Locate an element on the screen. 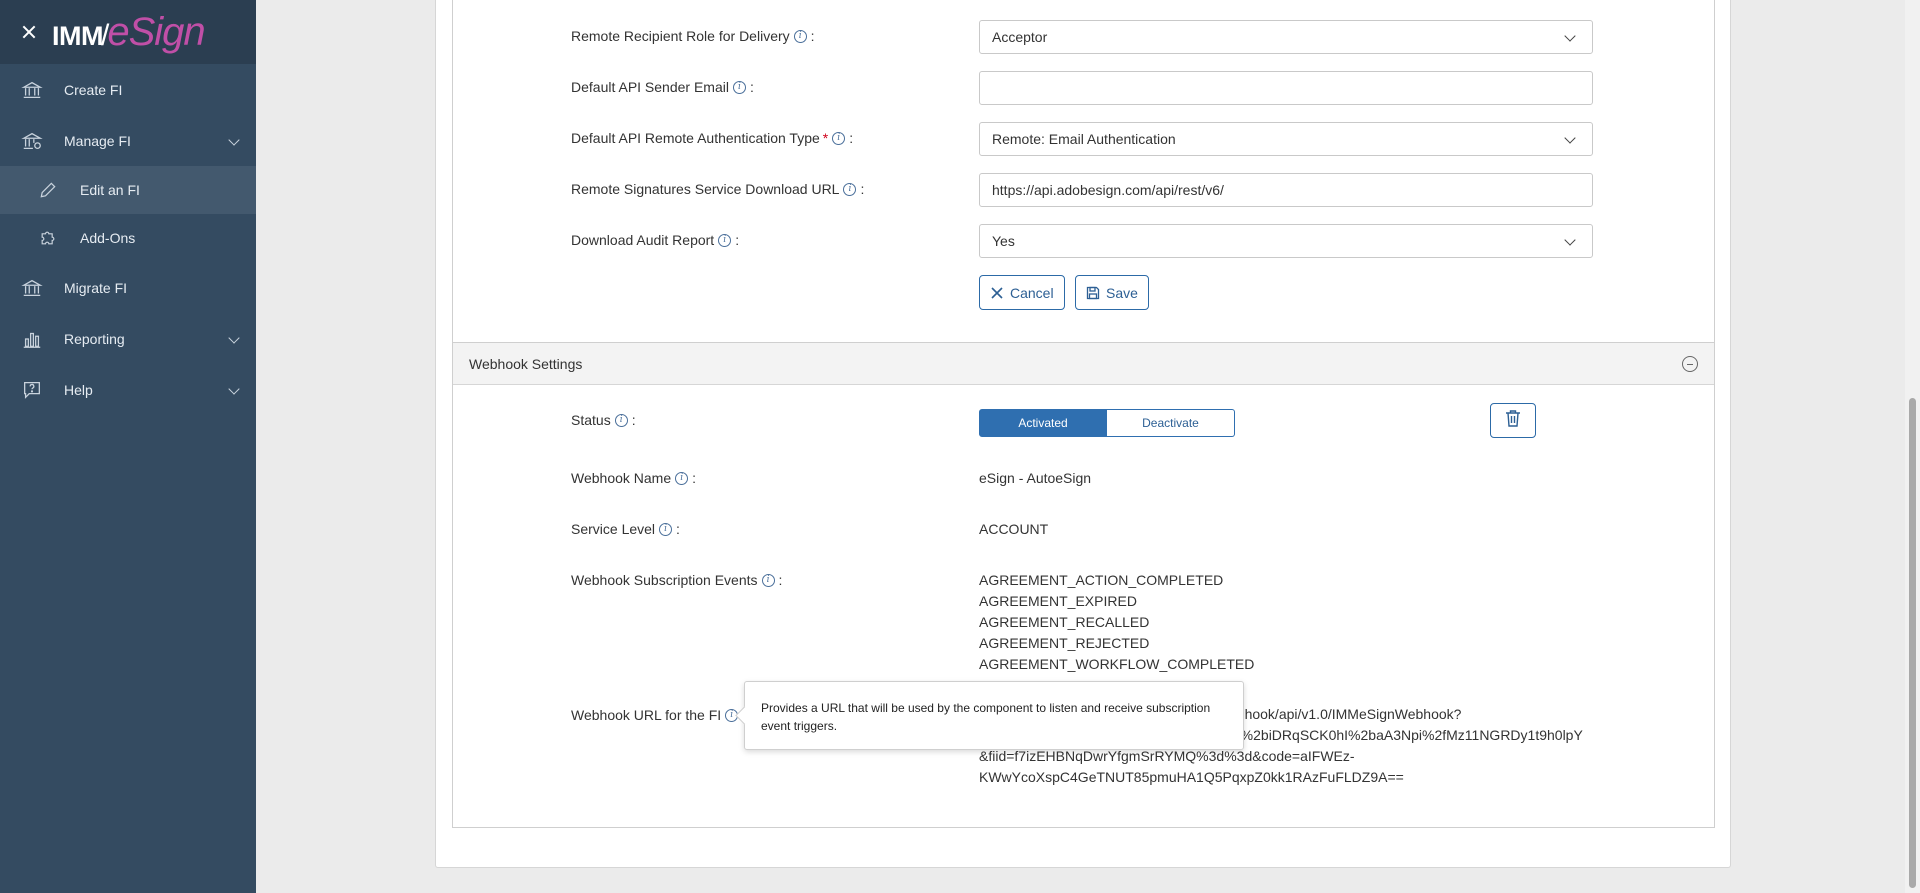 Image resolution: width=1920 pixels, height=893 pixels. sidebar-item-label: Reporting is located at coordinates (94, 338).